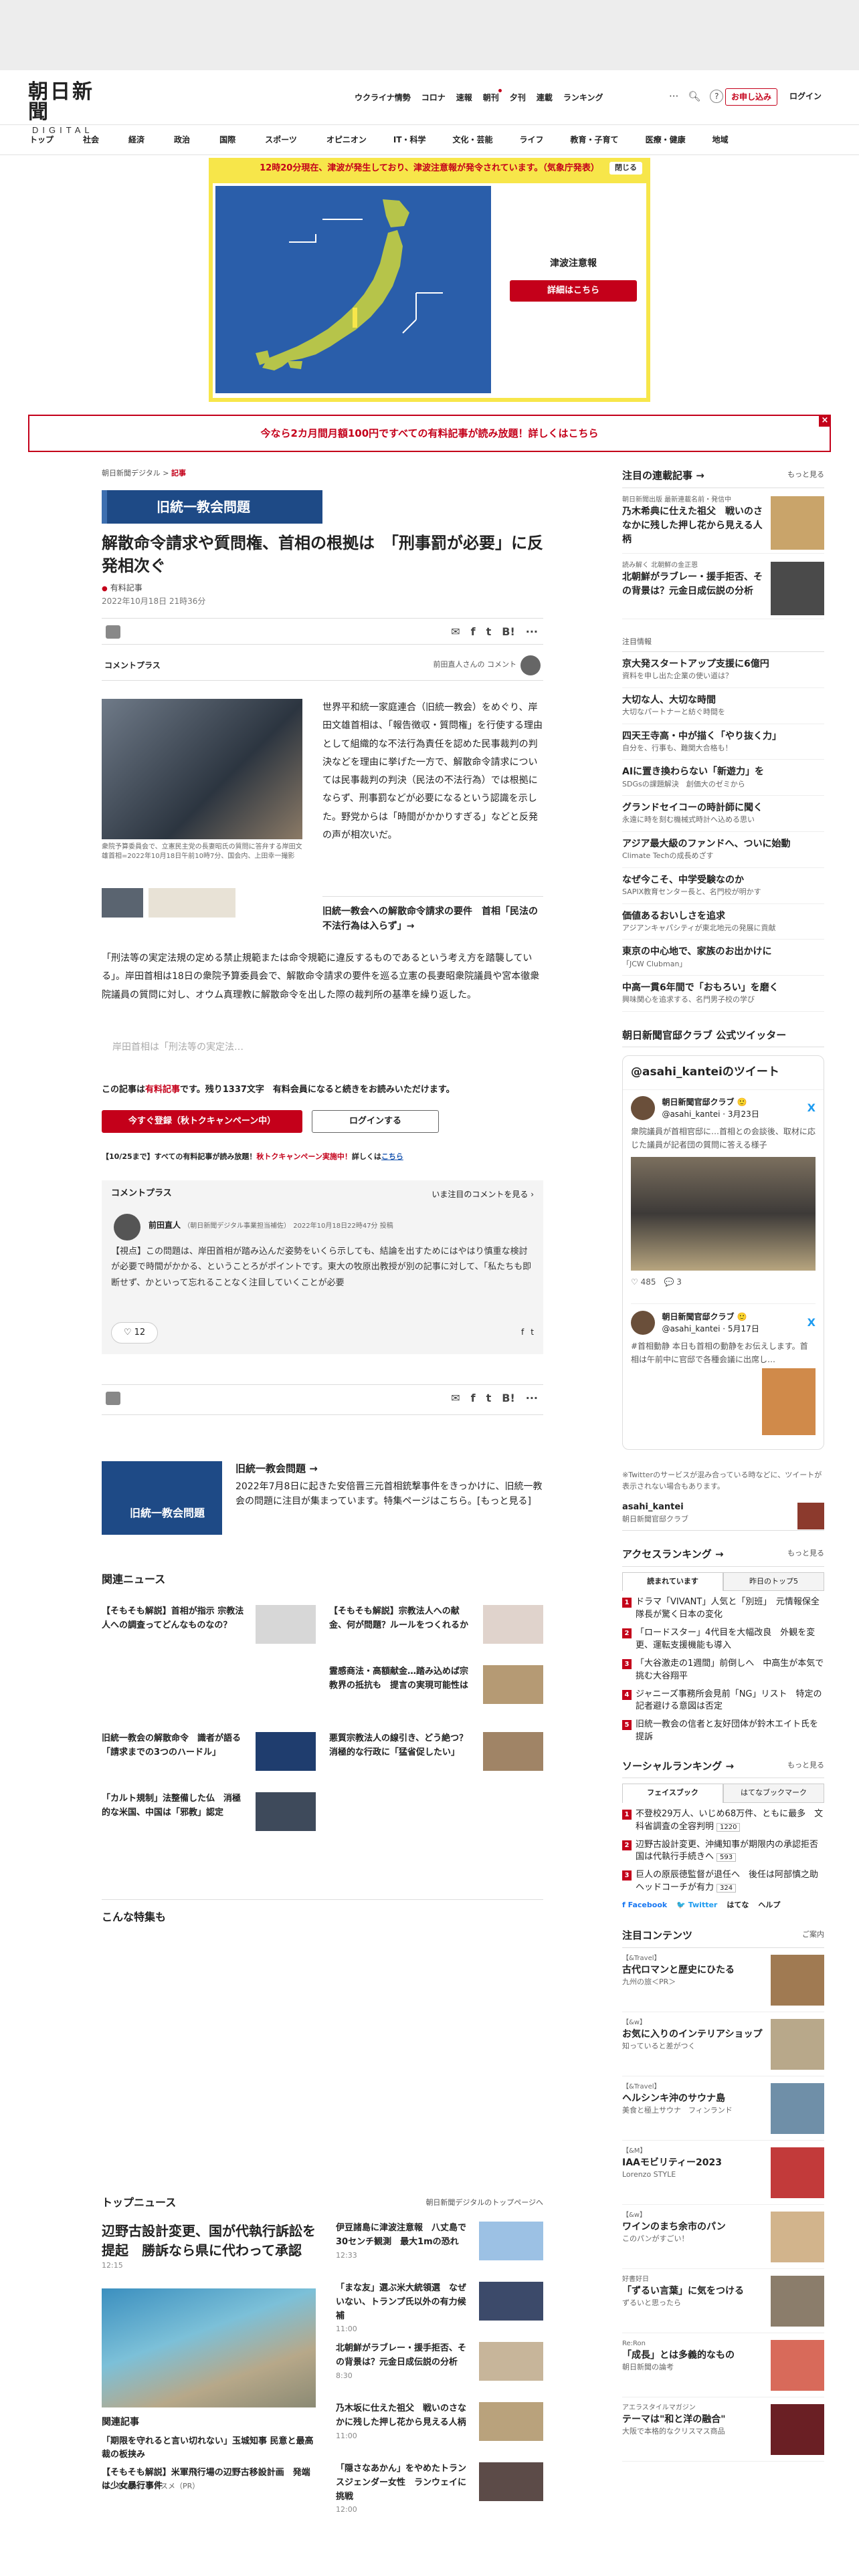 Image resolution: width=859 pixels, height=2576 pixels. I want to click on subscribe-button: お申し込み, so click(752, 97).